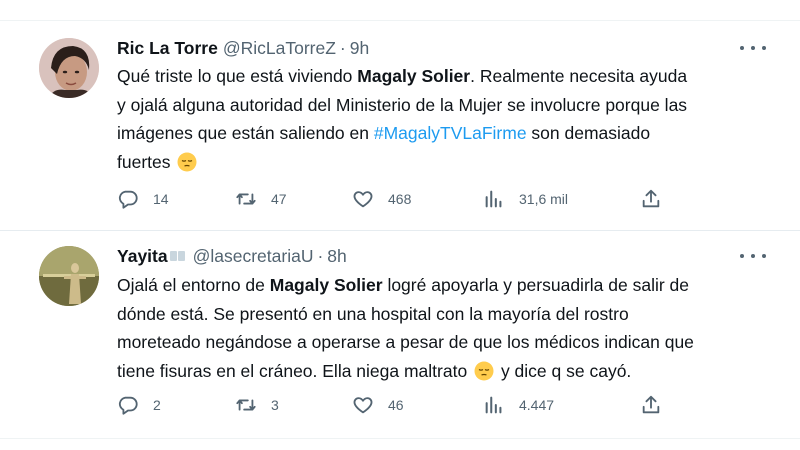 The height and width of the screenshot is (450, 800). Describe the element at coordinates (261, 199) in the screenshot. I see `retweet-button: 47` at that location.